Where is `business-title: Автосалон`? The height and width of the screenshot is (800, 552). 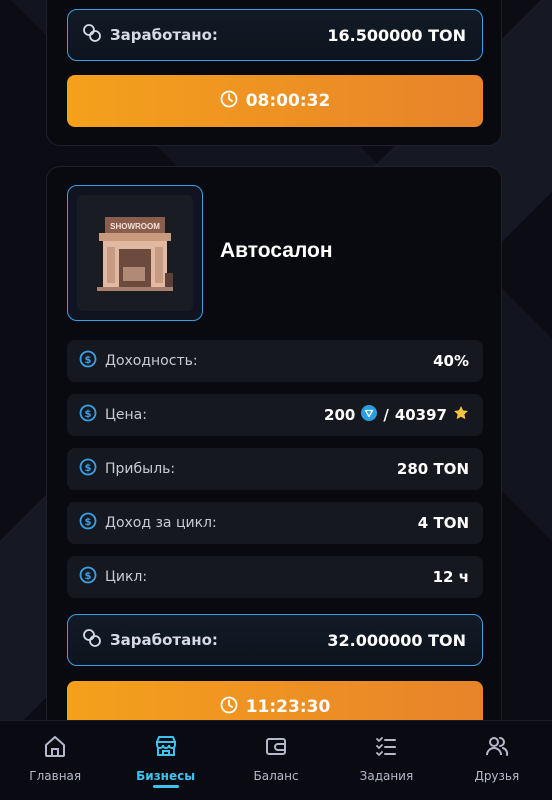 business-title: Автосалон is located at coordinates (276, 250).